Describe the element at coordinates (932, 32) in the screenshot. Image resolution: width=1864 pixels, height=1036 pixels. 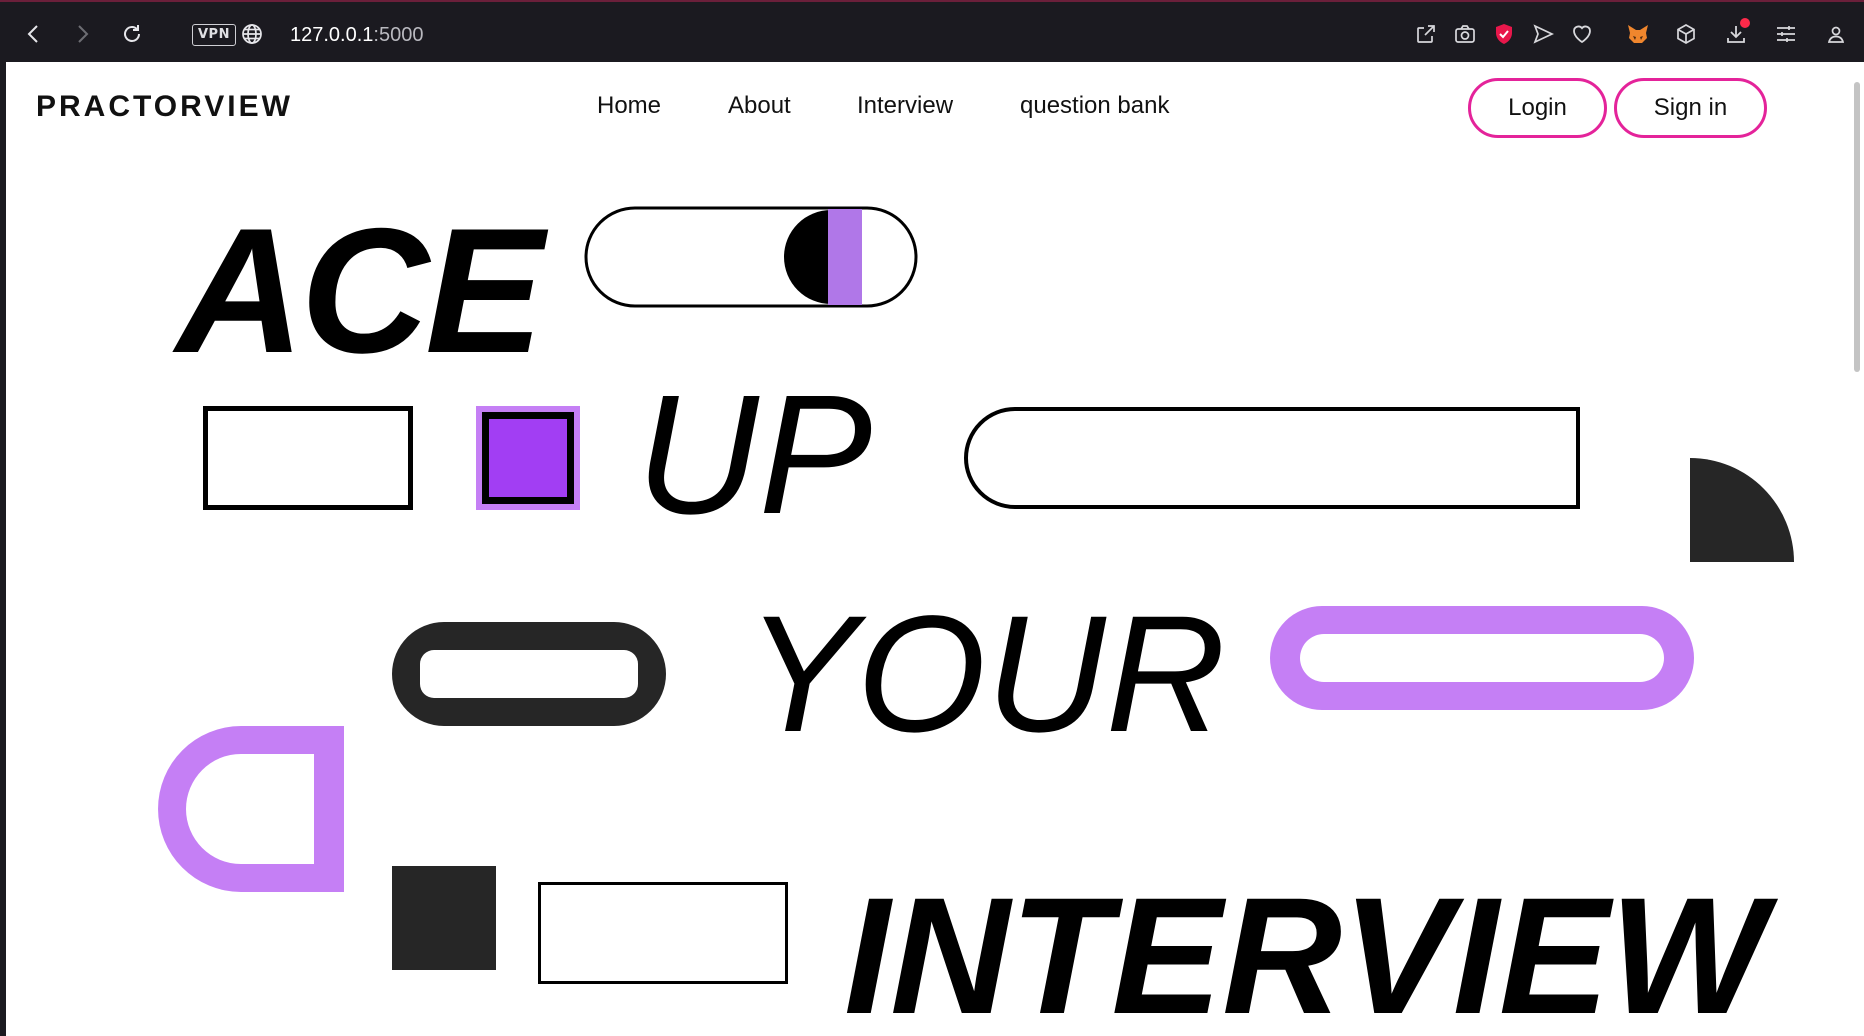
I see `browser-toolbar: VPN 127.0.0.1:5000` at that location.